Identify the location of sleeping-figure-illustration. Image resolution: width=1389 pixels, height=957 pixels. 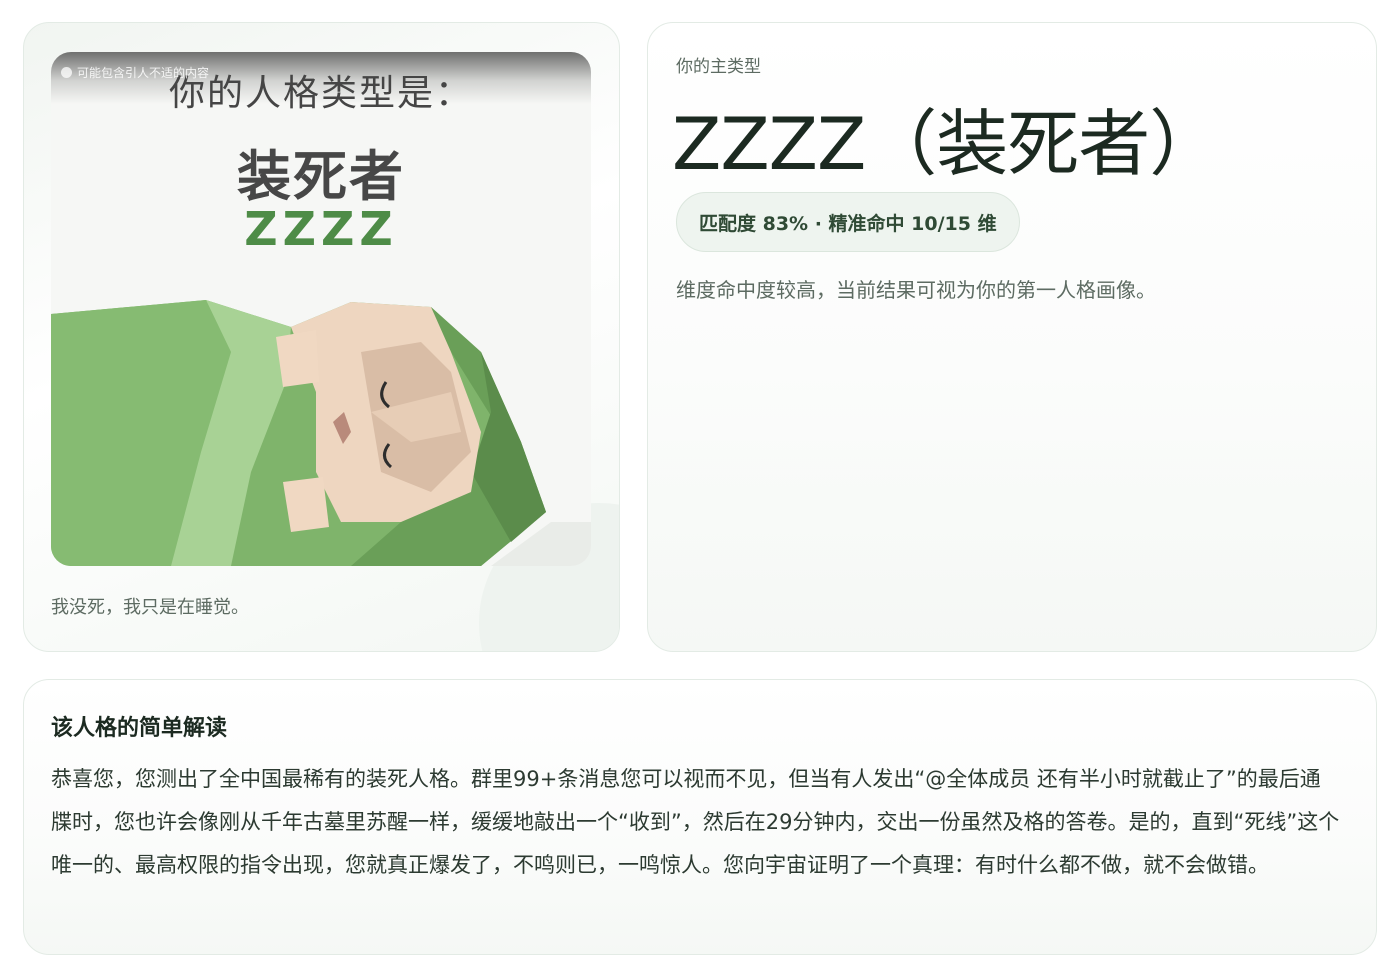
(321, 433).